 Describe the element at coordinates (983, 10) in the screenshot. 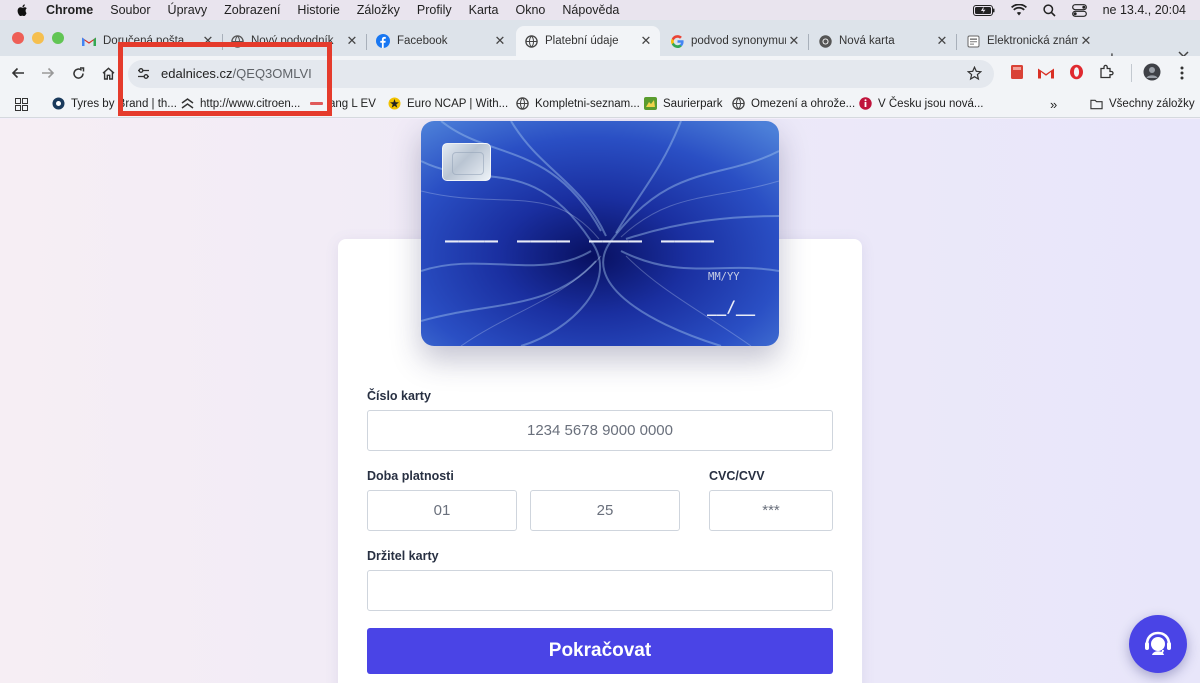

I see `battery-icon` at that location.